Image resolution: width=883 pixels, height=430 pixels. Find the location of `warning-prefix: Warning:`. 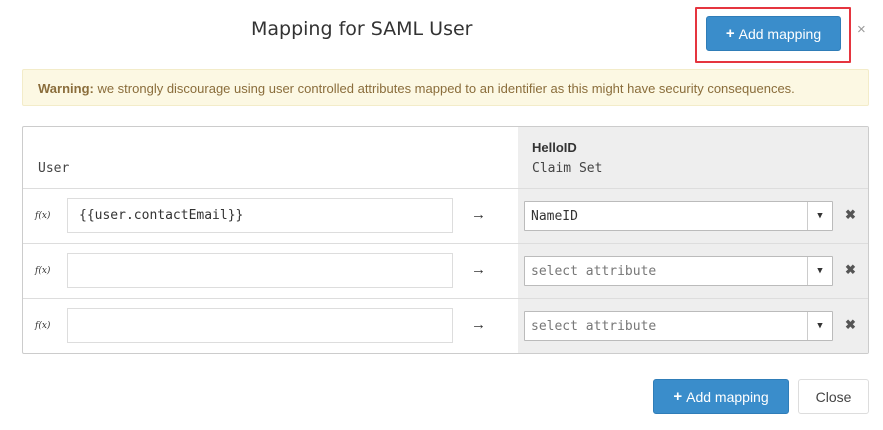

warning-prefix: Warning: is located at coordinates (66, 88).